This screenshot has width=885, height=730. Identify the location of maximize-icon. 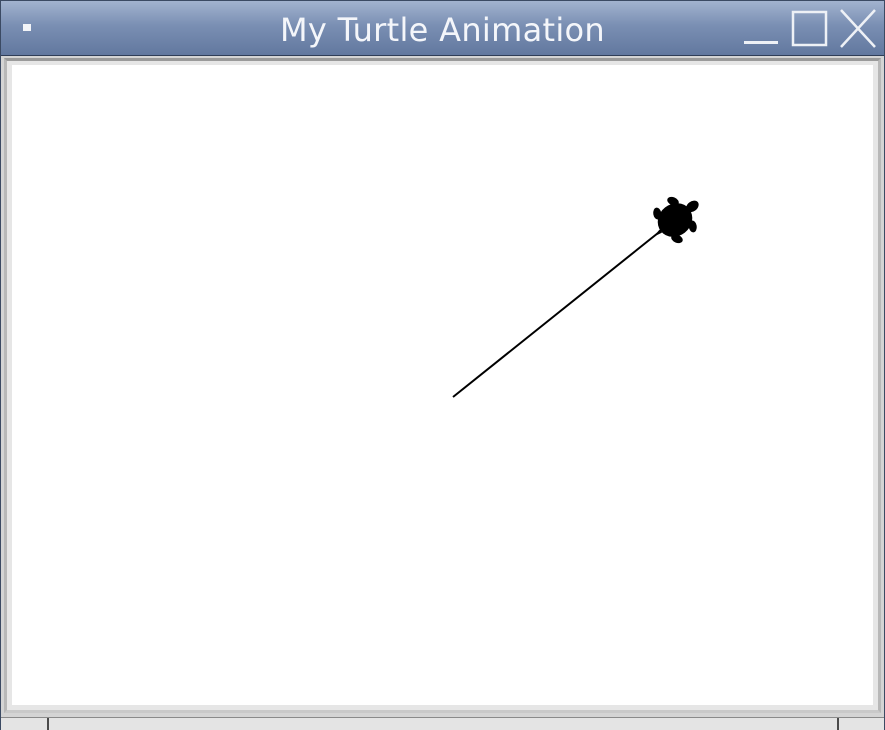
(809, 28).